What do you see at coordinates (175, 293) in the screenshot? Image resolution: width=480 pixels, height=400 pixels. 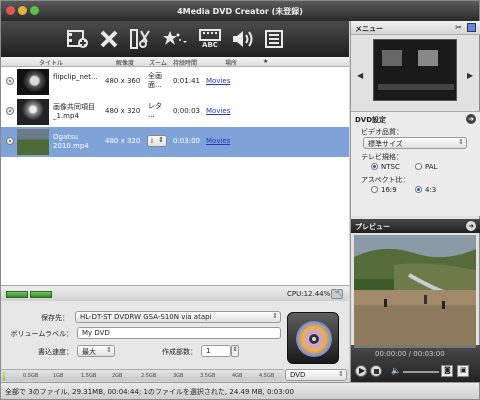 I see `list-footer: CPU:12.44% 🔧` at bounding box center [175, 293].